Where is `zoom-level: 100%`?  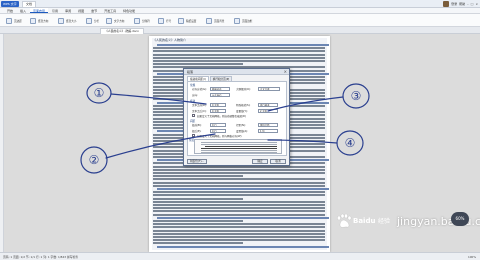
zoom-level: 100% is located at coordinates (472, 257).